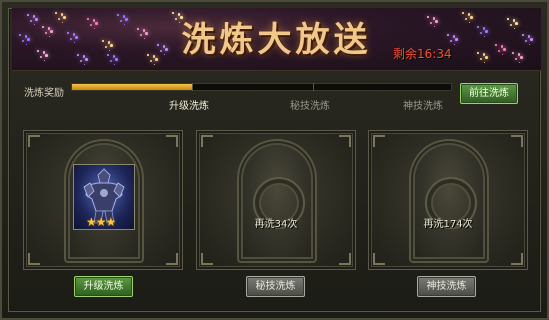 Image resolution: width=549 pixels, height=320 pixels. I want to click on star-rating: ★★★, so click(101, 222).